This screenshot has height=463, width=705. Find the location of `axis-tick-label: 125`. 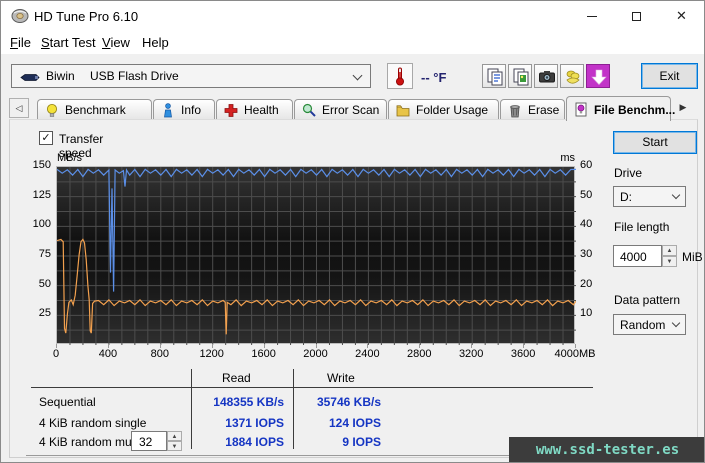

axis-tick-label: 125 is located at coordinates (41, 194).